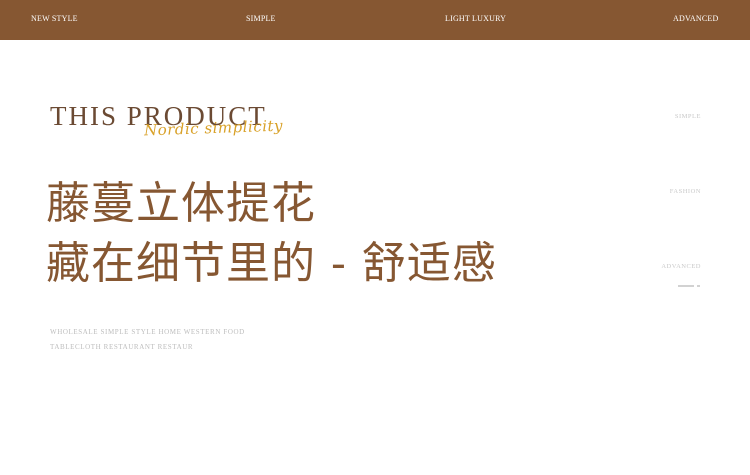 Image resolution: width=750 pixels, height=475 pixels. What do you see at coordinates (147, 332) in the screenshot?
I see `description-line-1: WHOLESALE SIMPLE STYLE HOME WESTERN FOOD` at bounding box center [147, 332].